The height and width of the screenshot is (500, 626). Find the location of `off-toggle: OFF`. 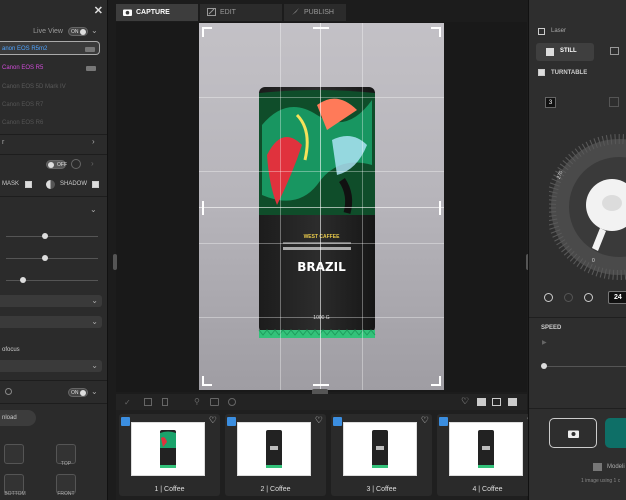

off-toggle: OFF is located at coordinates (56, 164).